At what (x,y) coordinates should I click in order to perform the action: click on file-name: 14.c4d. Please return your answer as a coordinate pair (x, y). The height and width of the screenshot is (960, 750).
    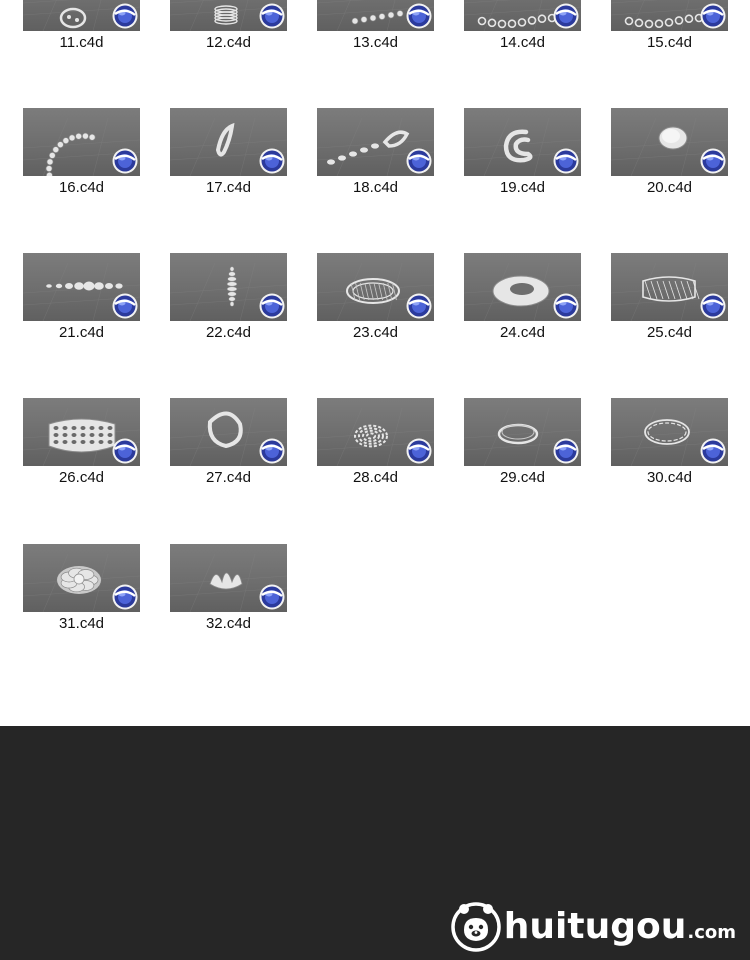
    Looking at the image, I should click on (522, 42).